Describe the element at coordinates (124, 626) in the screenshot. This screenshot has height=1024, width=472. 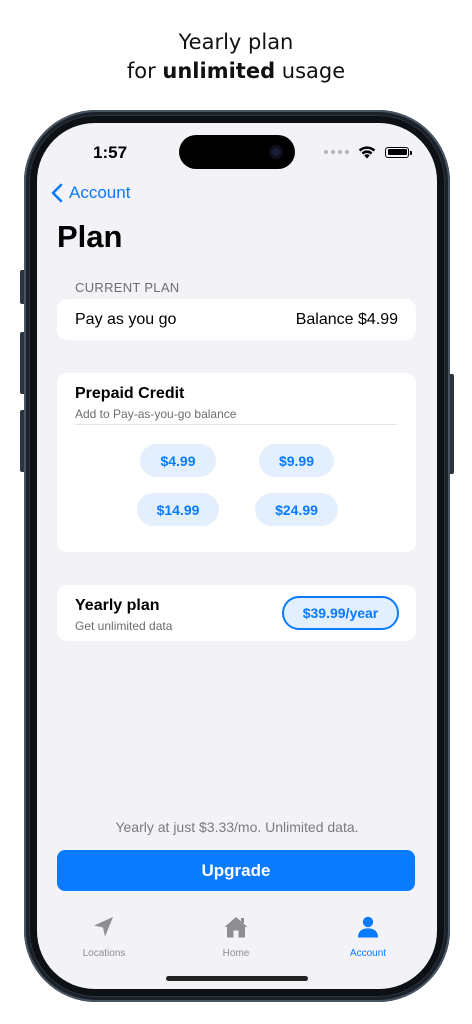
I see `yearly-plan-subtitle: Get unlimited data` at that location.